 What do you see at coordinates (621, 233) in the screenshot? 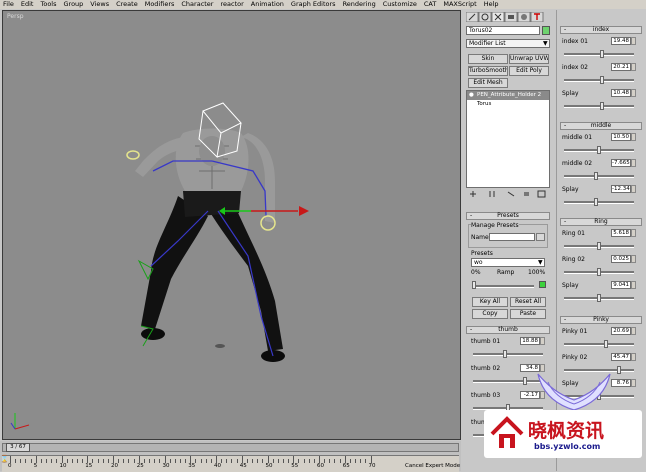
I see `ring-row-0-spinner: 5.618` at bounding box center [621, 233].